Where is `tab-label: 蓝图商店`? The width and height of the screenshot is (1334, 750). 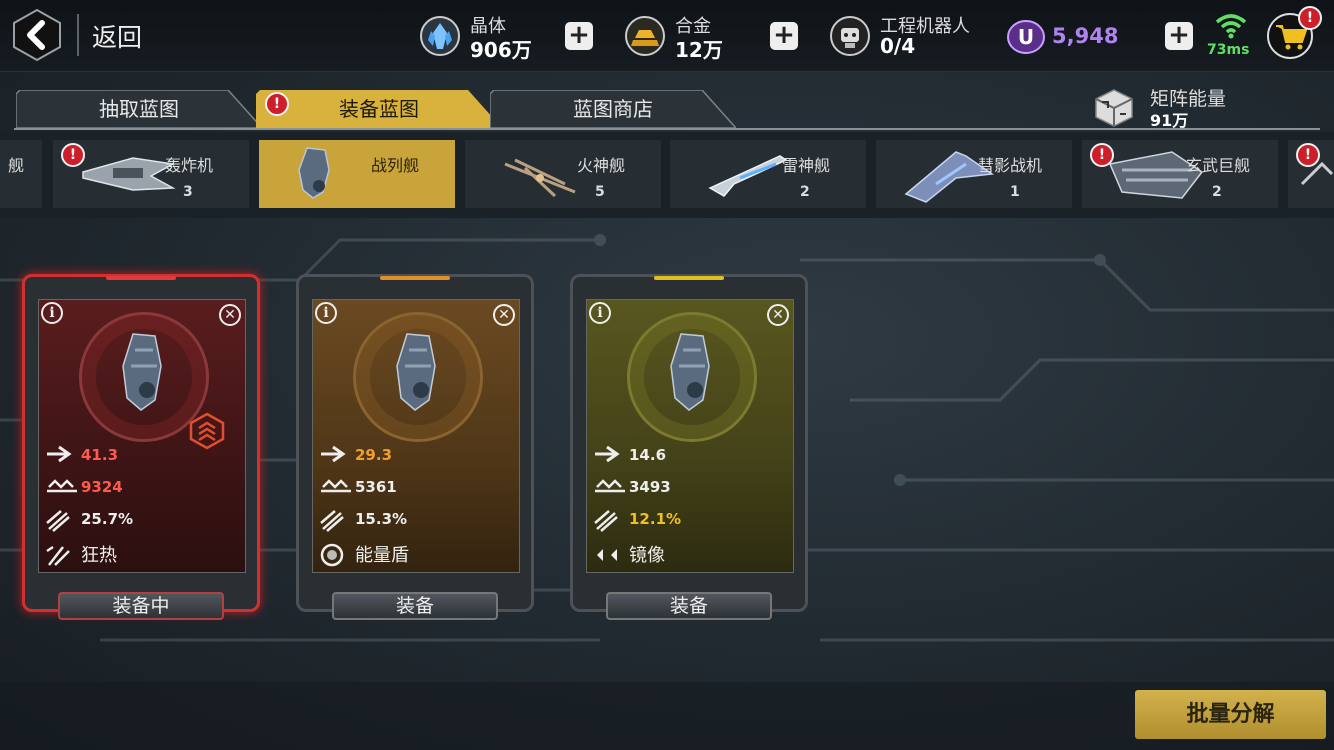 tab-label: 蓝图商店 is located at coordinates (613, 109).